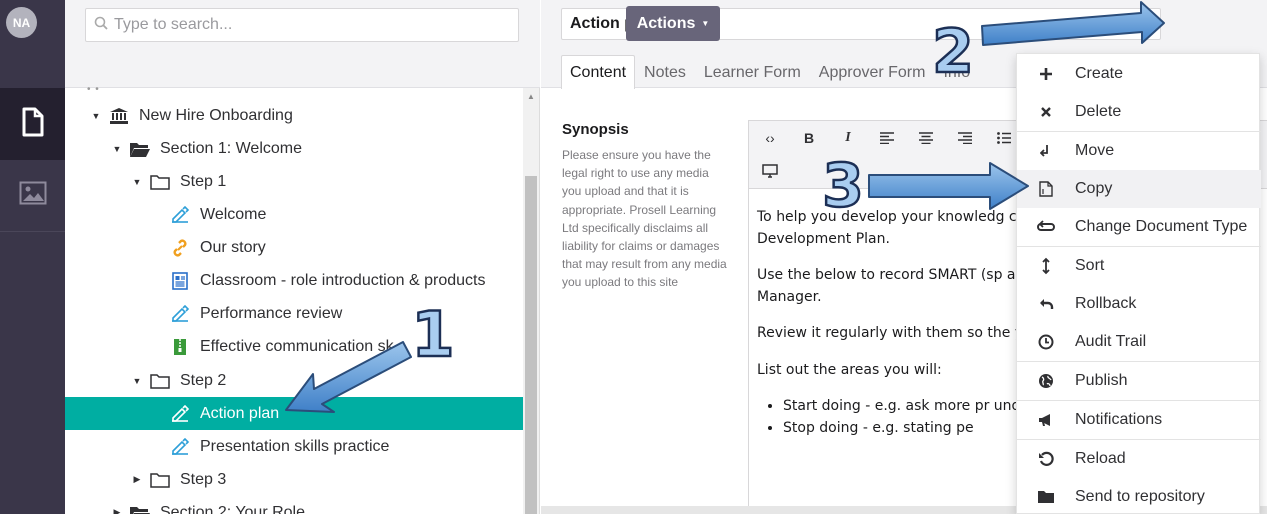 The width and height of the screenshot is (1267, 514). I want to click on tree-node-label: Section 1: Welcome, so click(231, 148).